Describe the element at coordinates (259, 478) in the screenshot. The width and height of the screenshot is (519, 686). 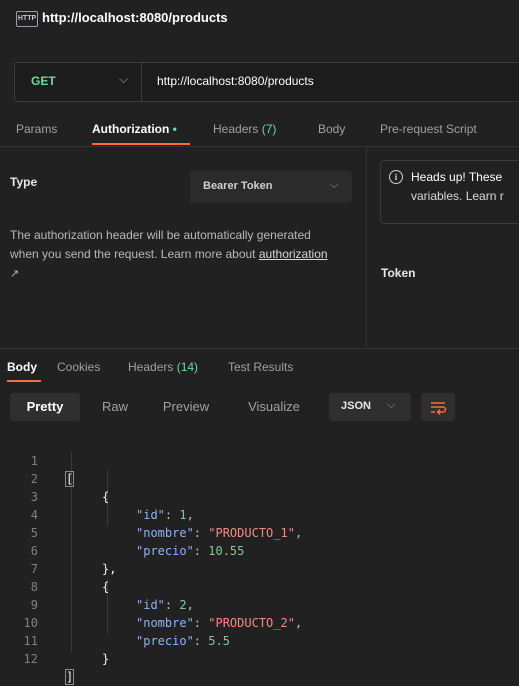
I see `code-line: 2 {` at that location.